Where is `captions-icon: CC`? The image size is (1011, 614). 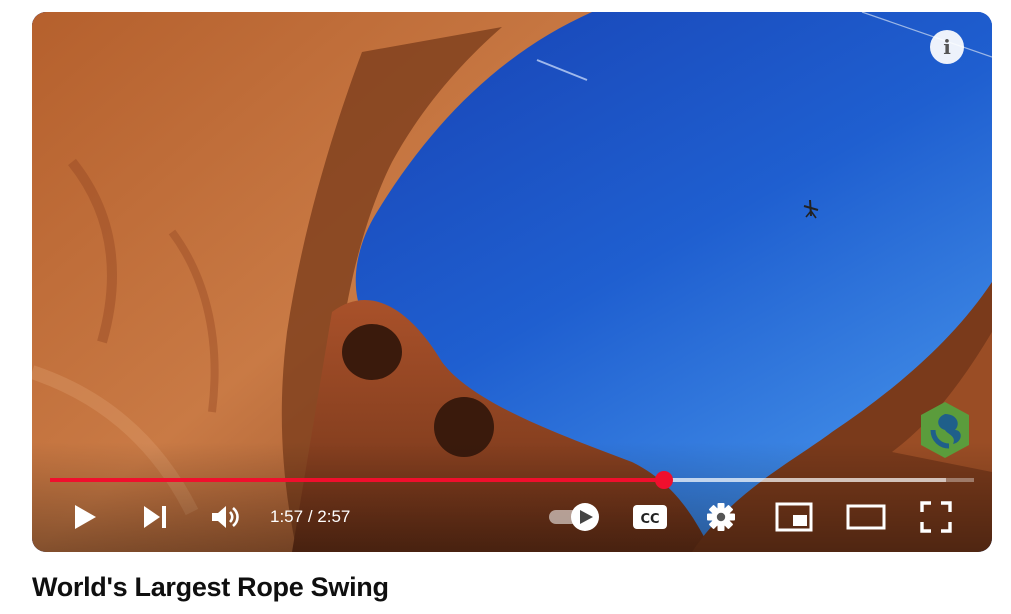 captions-icon: CC is located at coordinates (650, 517).